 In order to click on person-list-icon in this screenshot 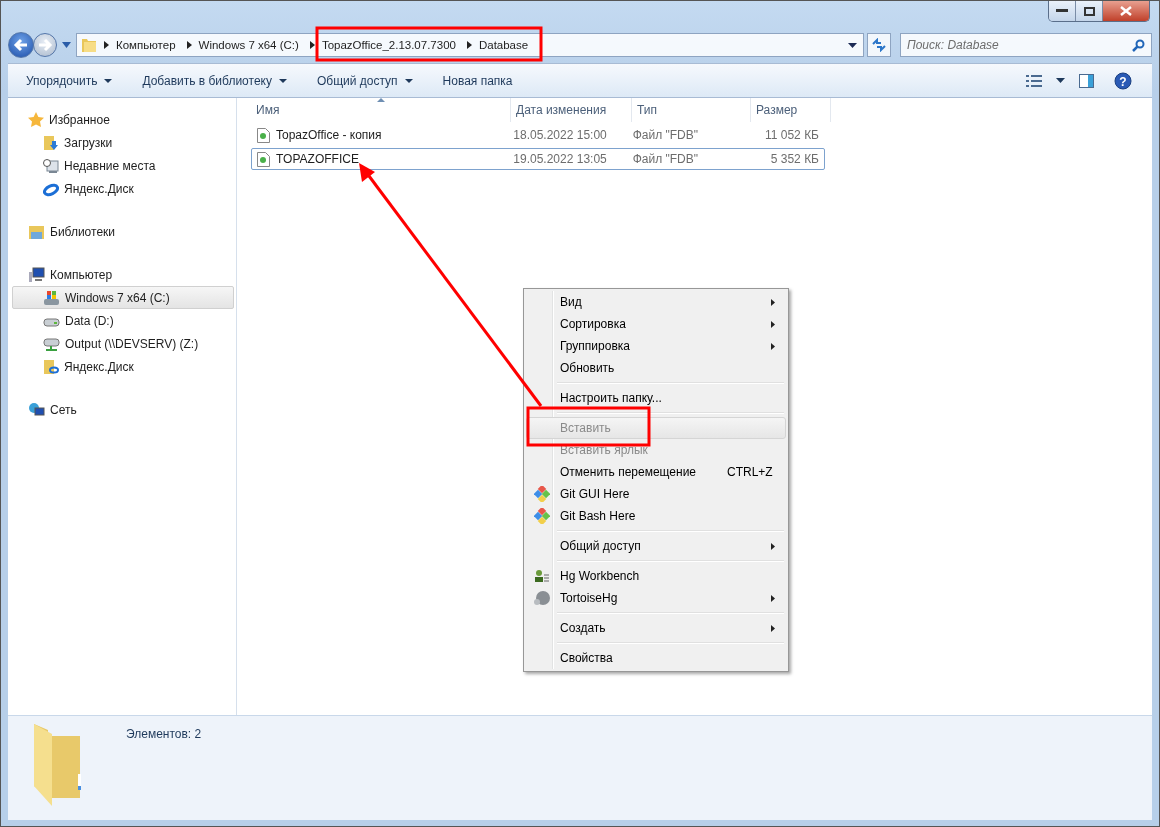, I will do `click(542, 576)`.